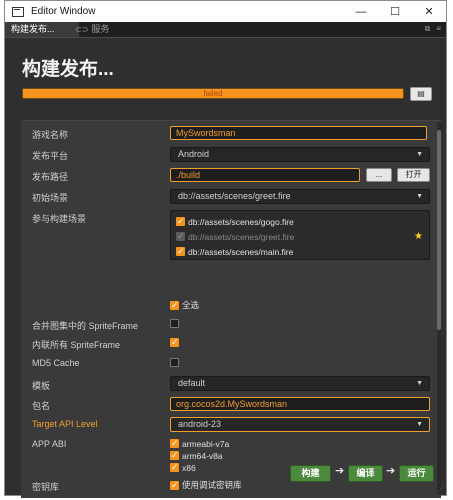 The width and height of the screenshot is (453, 500). What do you see at coordinates (49, 444) in the screenshot?
I see `app-abi-label: APP ABI` at bounding box center [49, 444].